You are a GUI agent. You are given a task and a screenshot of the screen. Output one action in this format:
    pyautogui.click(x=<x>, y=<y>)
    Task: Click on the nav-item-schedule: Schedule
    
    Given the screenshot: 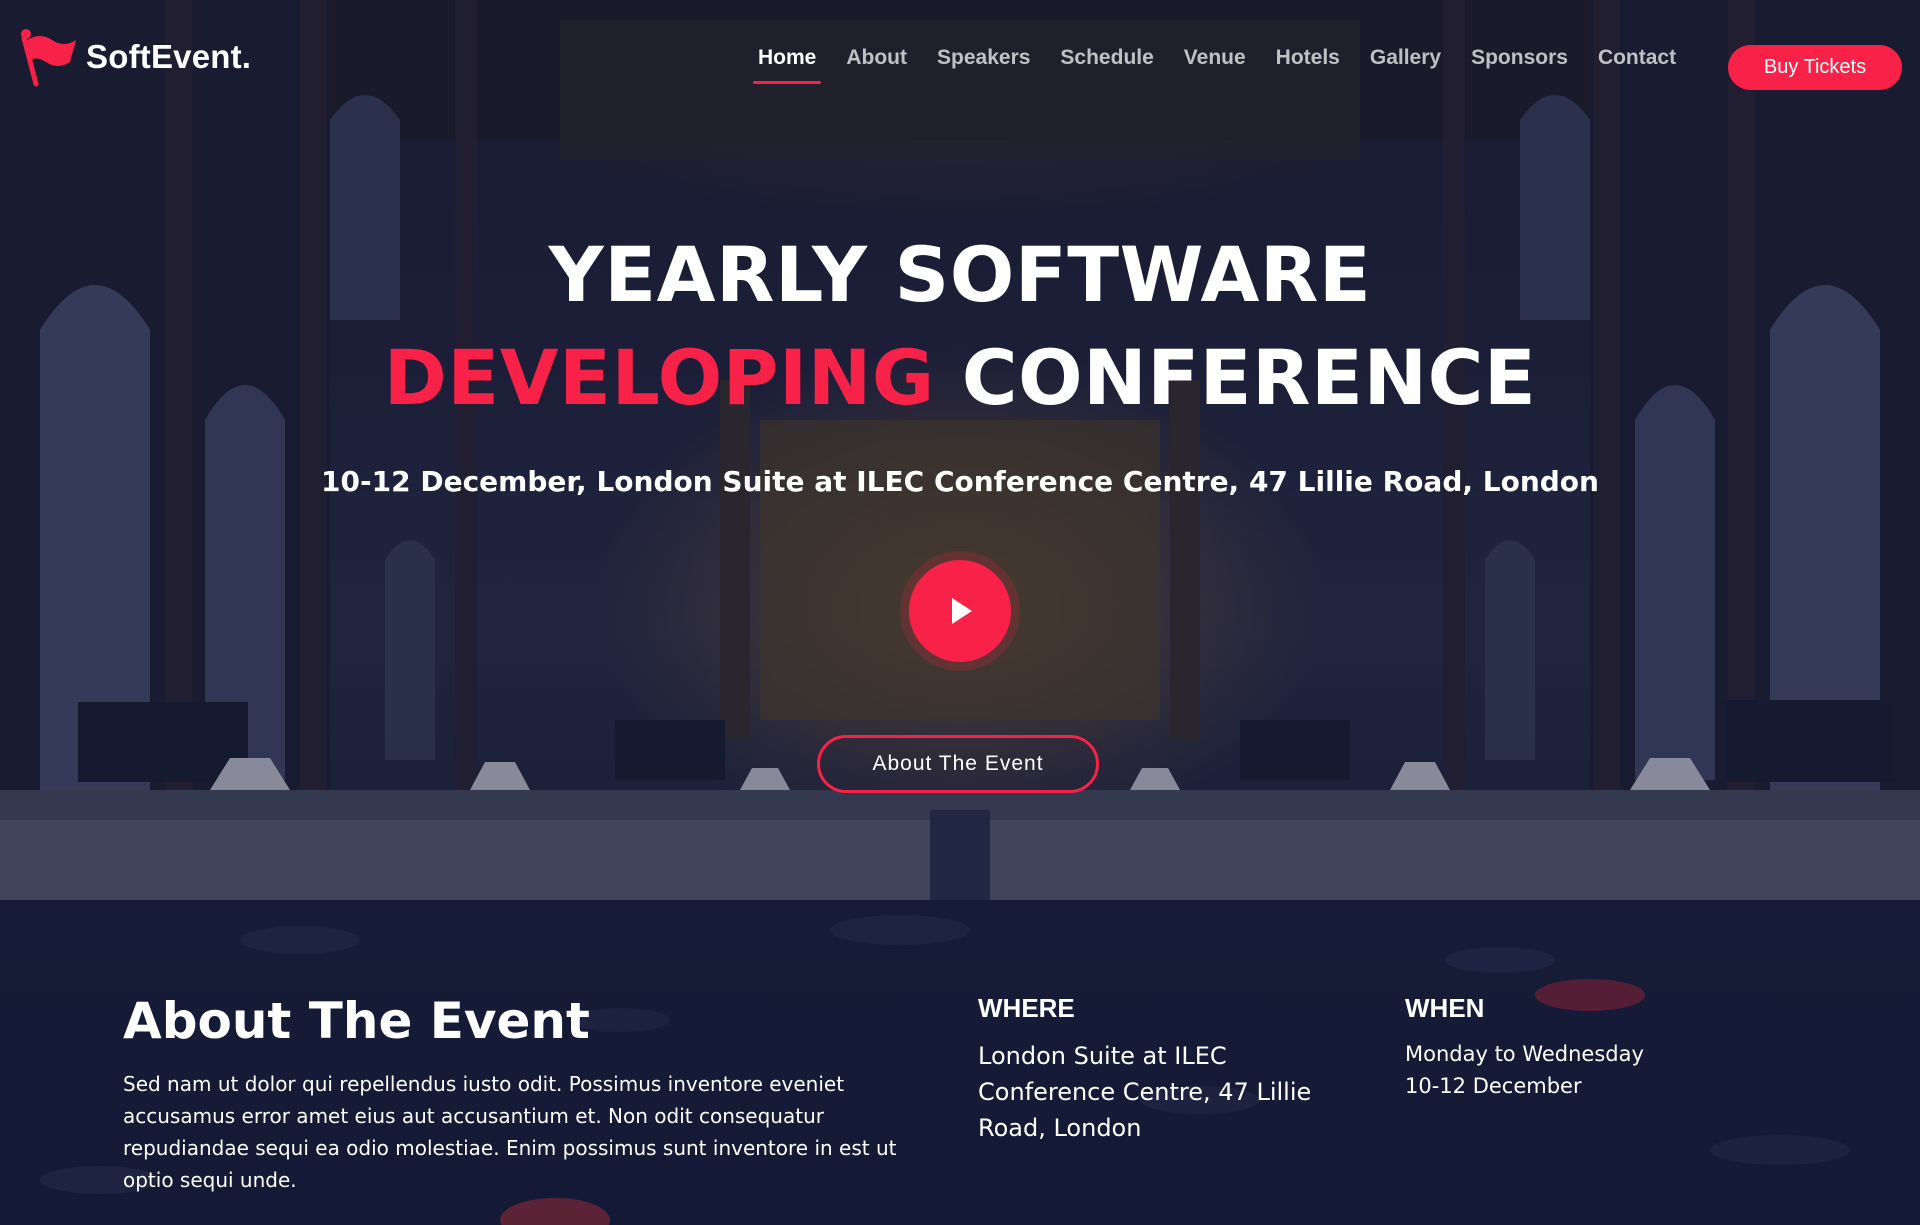 What is the action you would take?
    pyautogui.click(x=1106, y=65)
    